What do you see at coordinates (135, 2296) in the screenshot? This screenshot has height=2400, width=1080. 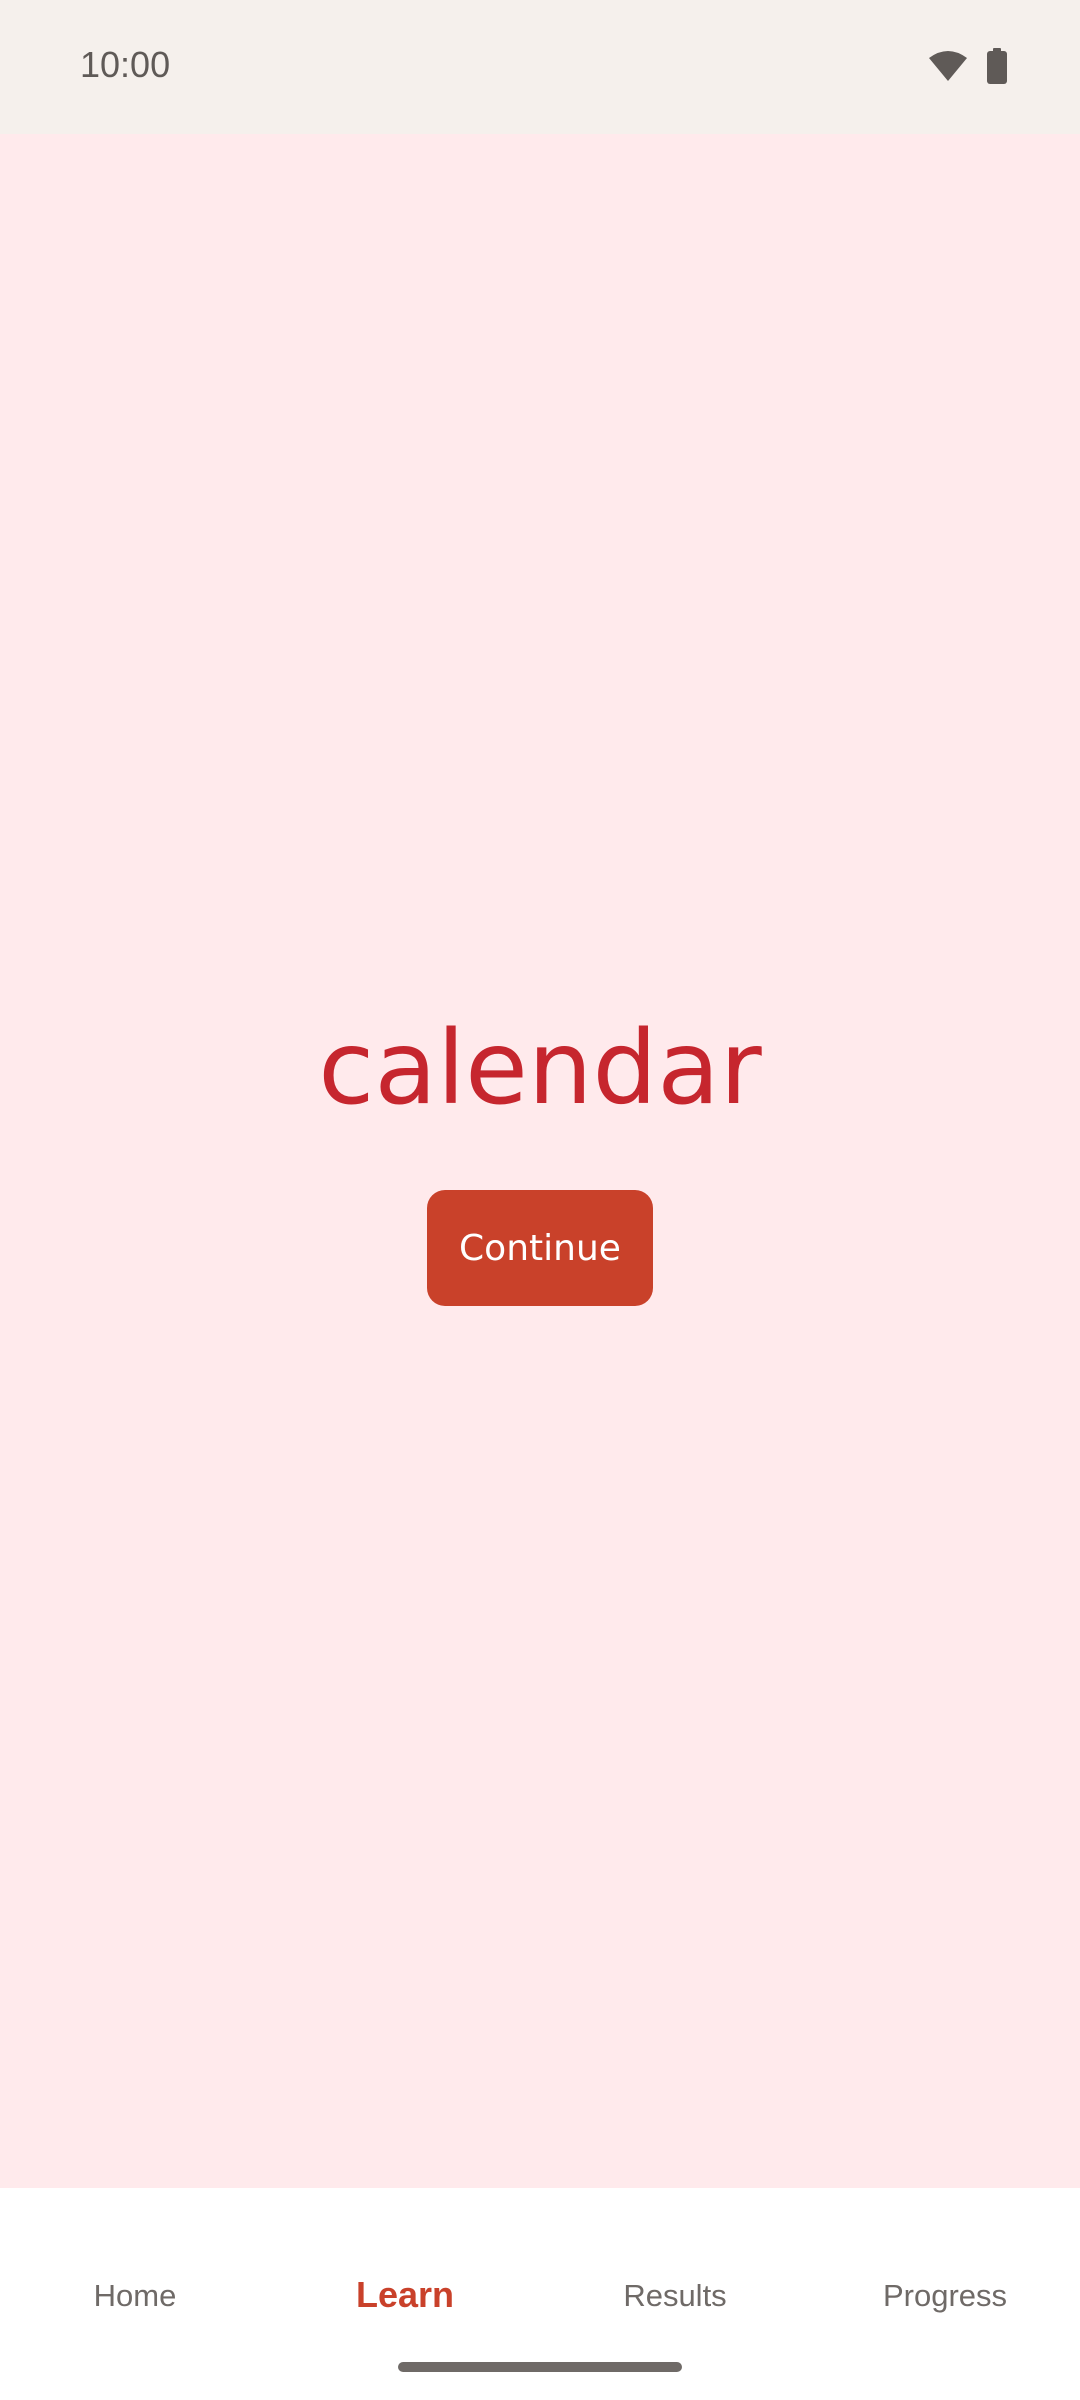 I see `nav-item-home: Home` at bounding box center [135, 2296].